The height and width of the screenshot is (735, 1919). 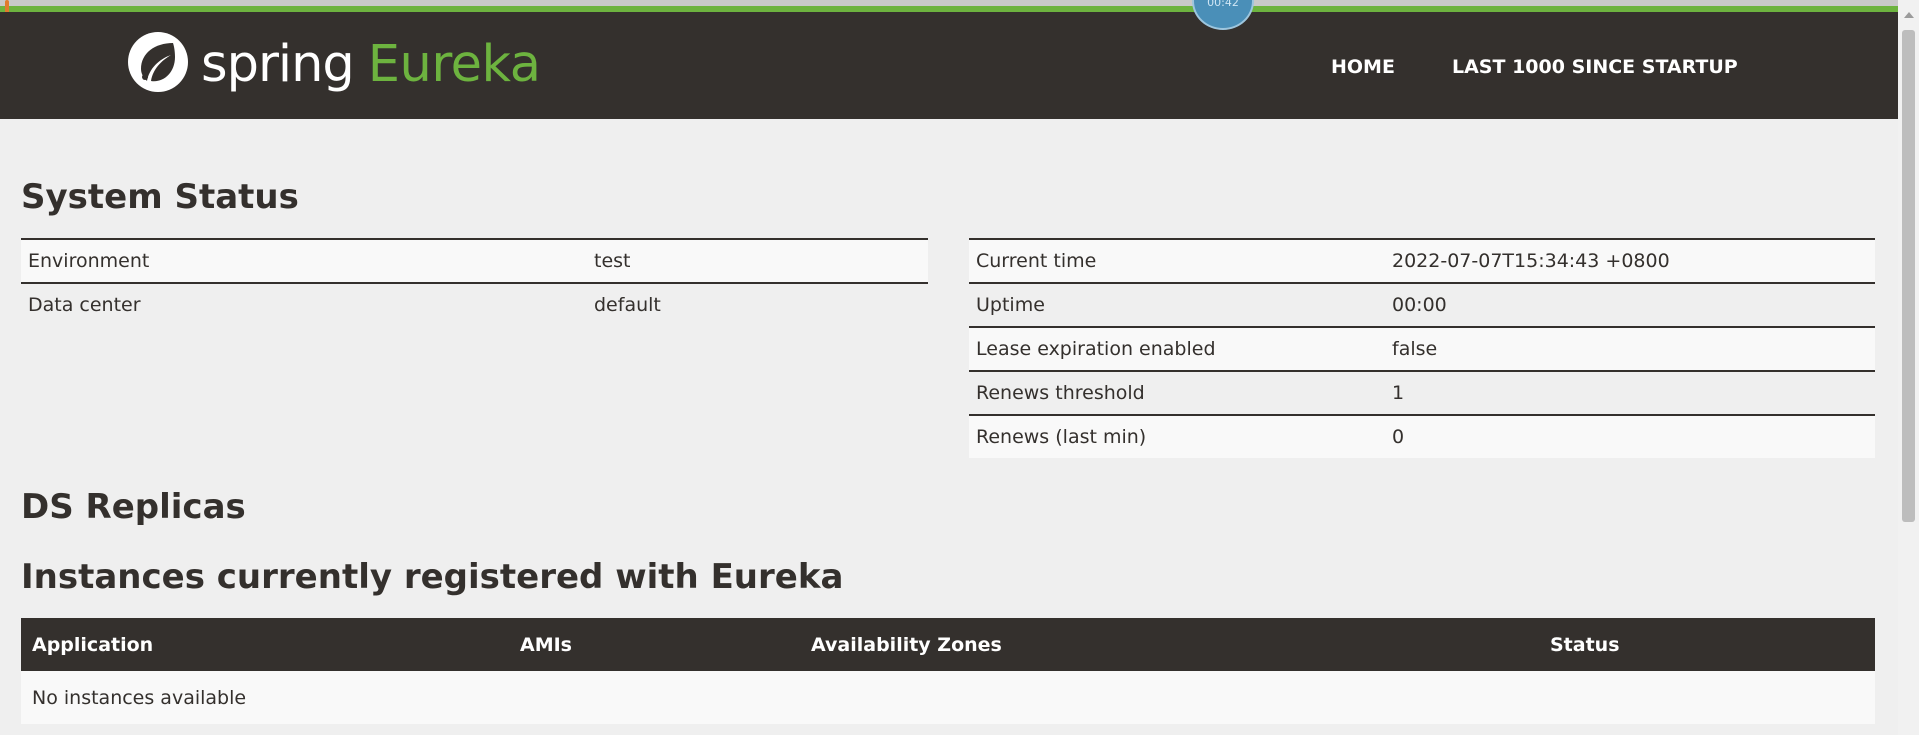 What do you see at coordinates (1363, 67) in the screenshot?
I see `nav-home-link: HOME` at bounding box center [1363, 67].